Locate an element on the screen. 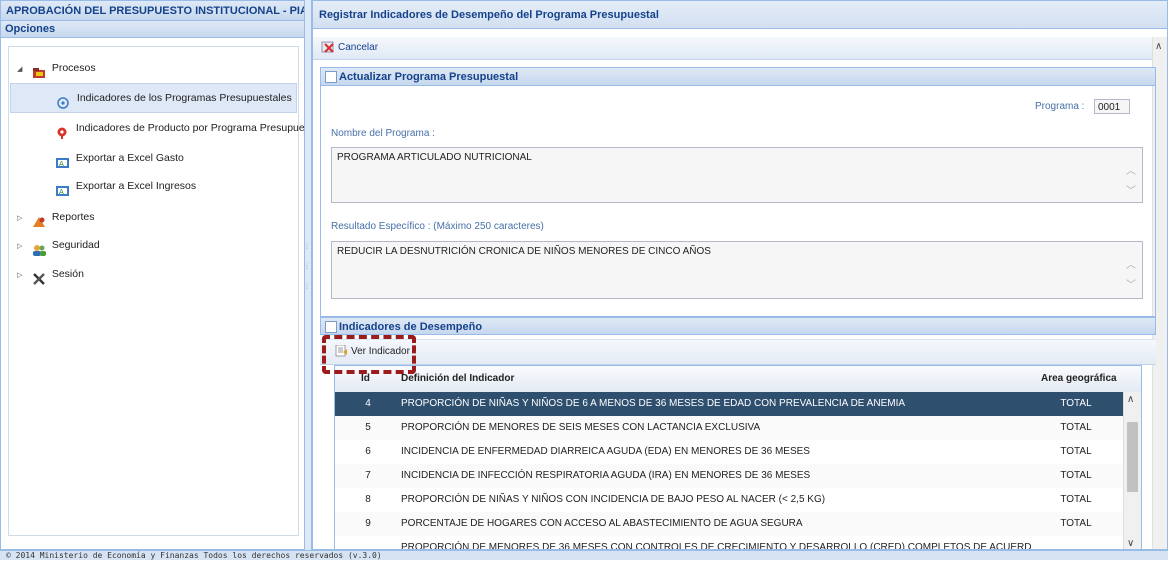  nombre-value: PROGRAMA ARTICULADO NUTRICIONAL is located at coordinates (434, 157).